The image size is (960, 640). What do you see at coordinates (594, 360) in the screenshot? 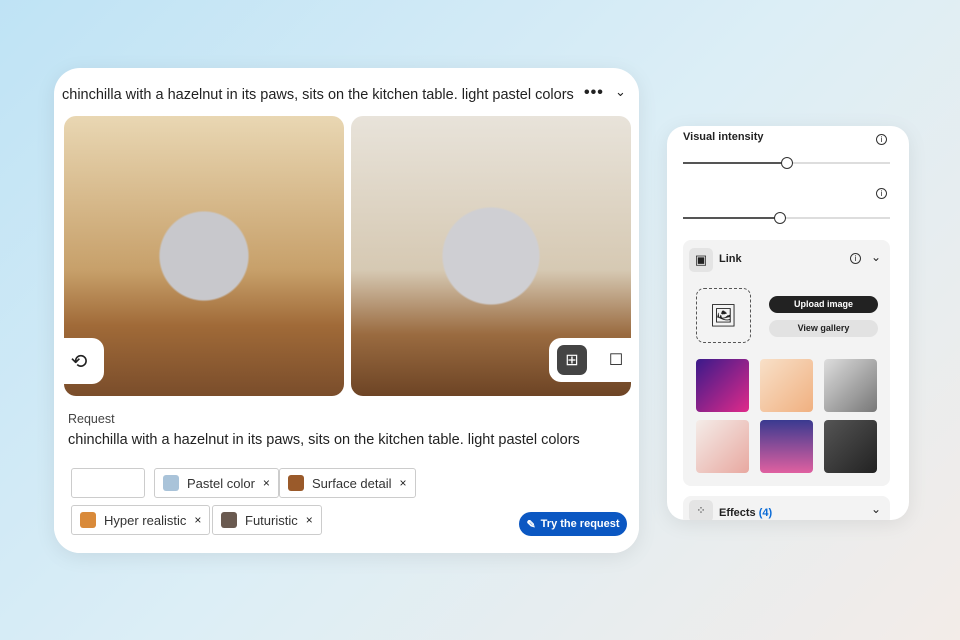
I see `view-switcher: ⊞ ☐` at bounding box center [594, 360].